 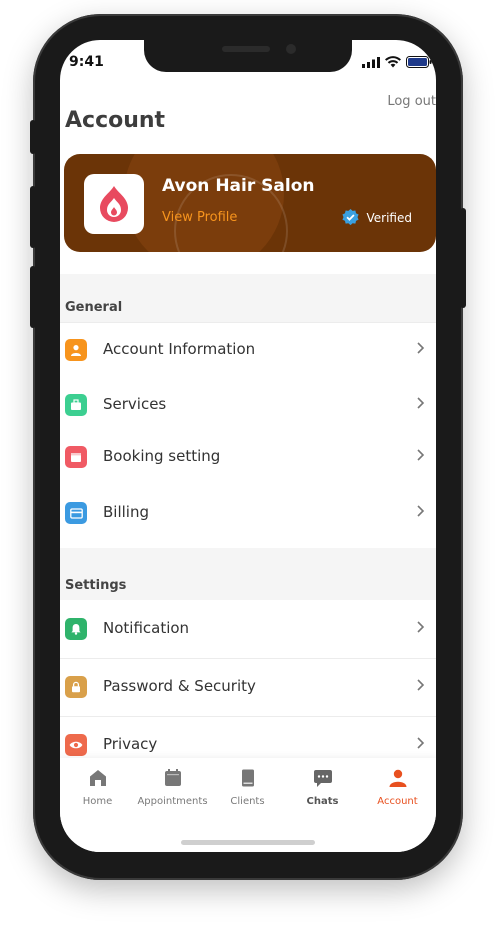 I want to click on salon-name: Avon Hair Salon, so click(x=238, y=186).